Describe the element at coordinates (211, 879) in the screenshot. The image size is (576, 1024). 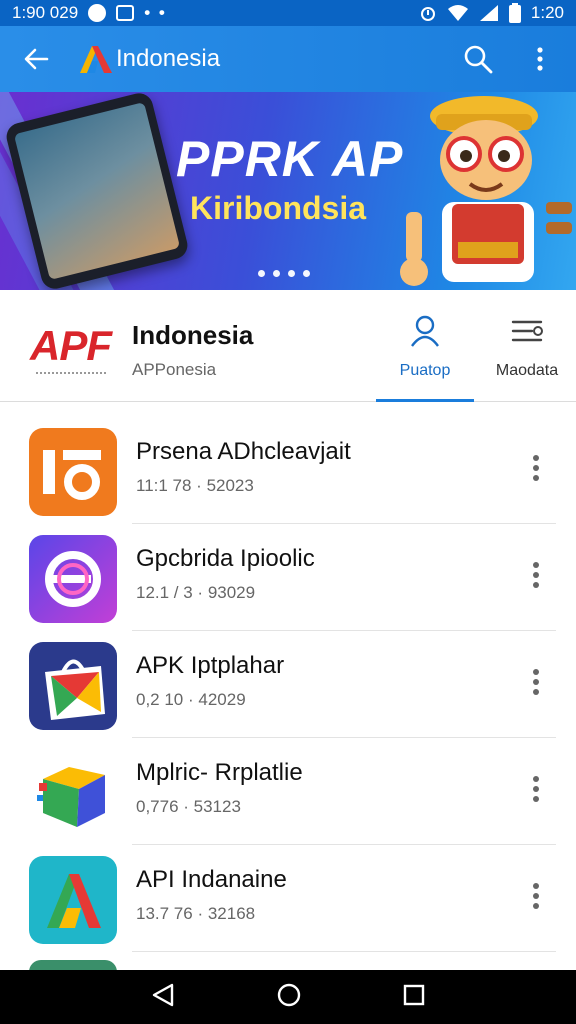
I see `app-title: API Indanaine` at that location.